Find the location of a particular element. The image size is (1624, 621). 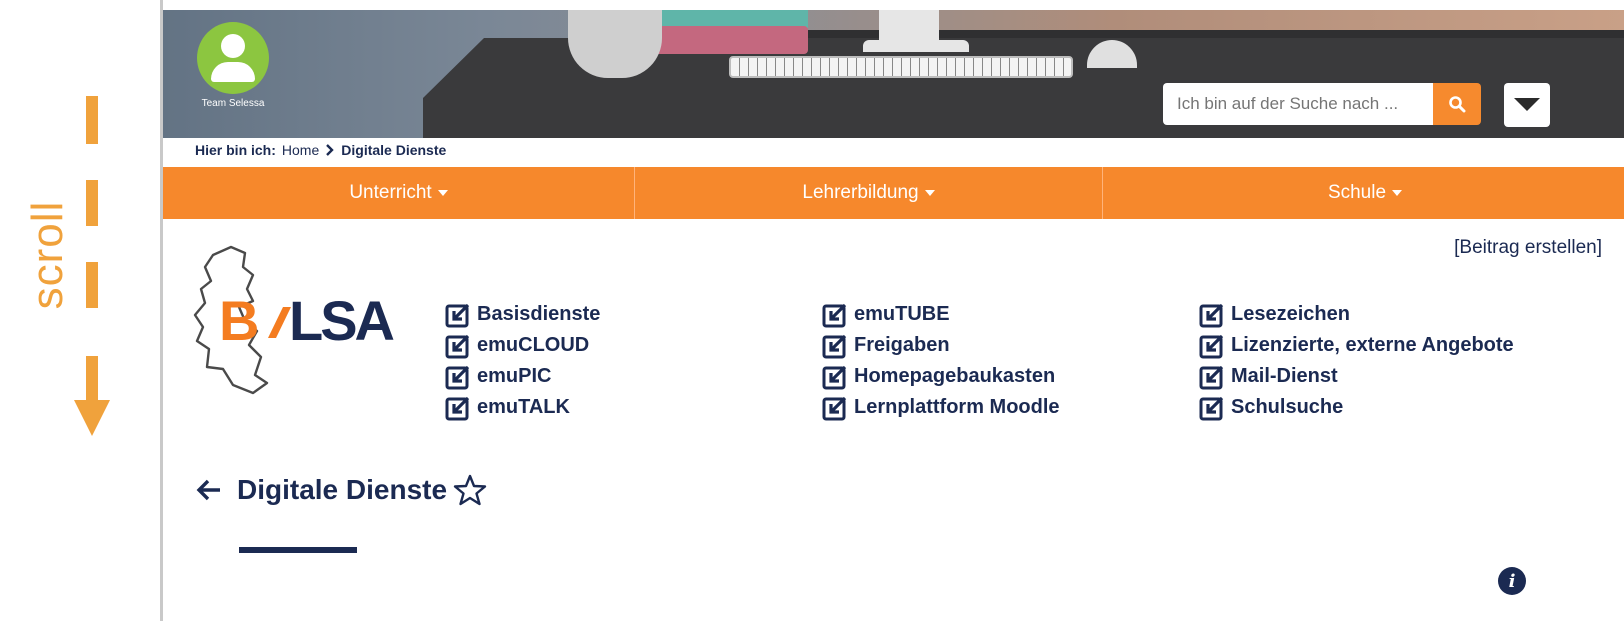

scroll-annotation: scroll is located at coordinates (80, 310).